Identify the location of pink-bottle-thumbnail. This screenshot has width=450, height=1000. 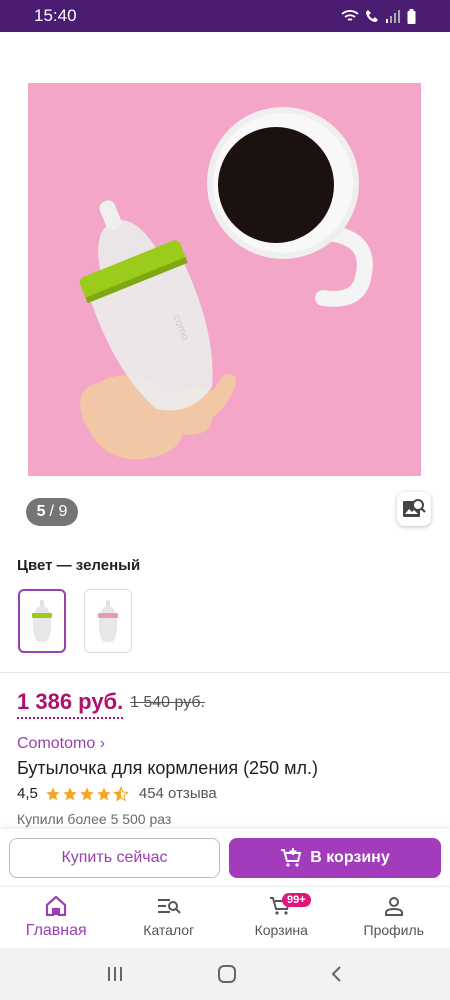
(108, 621).